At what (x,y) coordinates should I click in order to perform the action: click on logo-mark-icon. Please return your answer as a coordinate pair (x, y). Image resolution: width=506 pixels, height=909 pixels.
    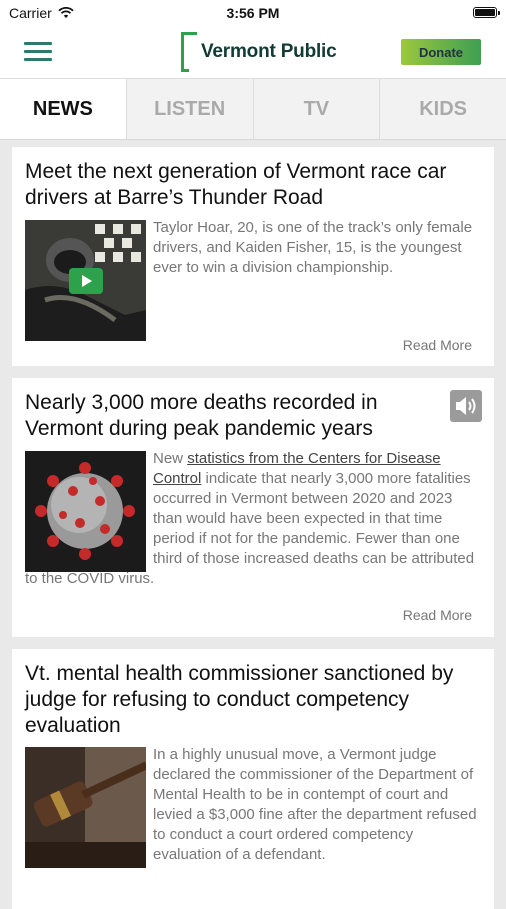
    Looking at the image, I should click on (189, 52).